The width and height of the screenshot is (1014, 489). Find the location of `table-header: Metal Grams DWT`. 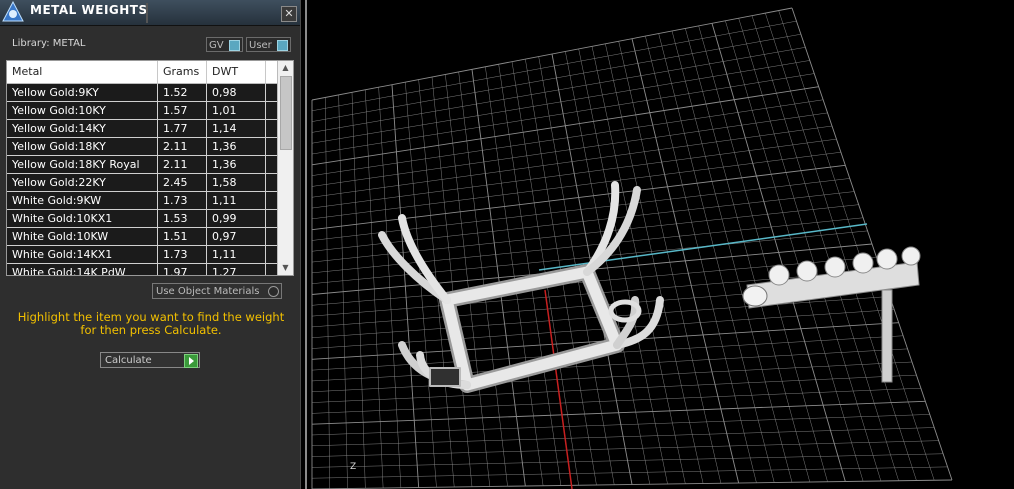

table-header: Metal Grams DWT is located at coordinates (142, 72).